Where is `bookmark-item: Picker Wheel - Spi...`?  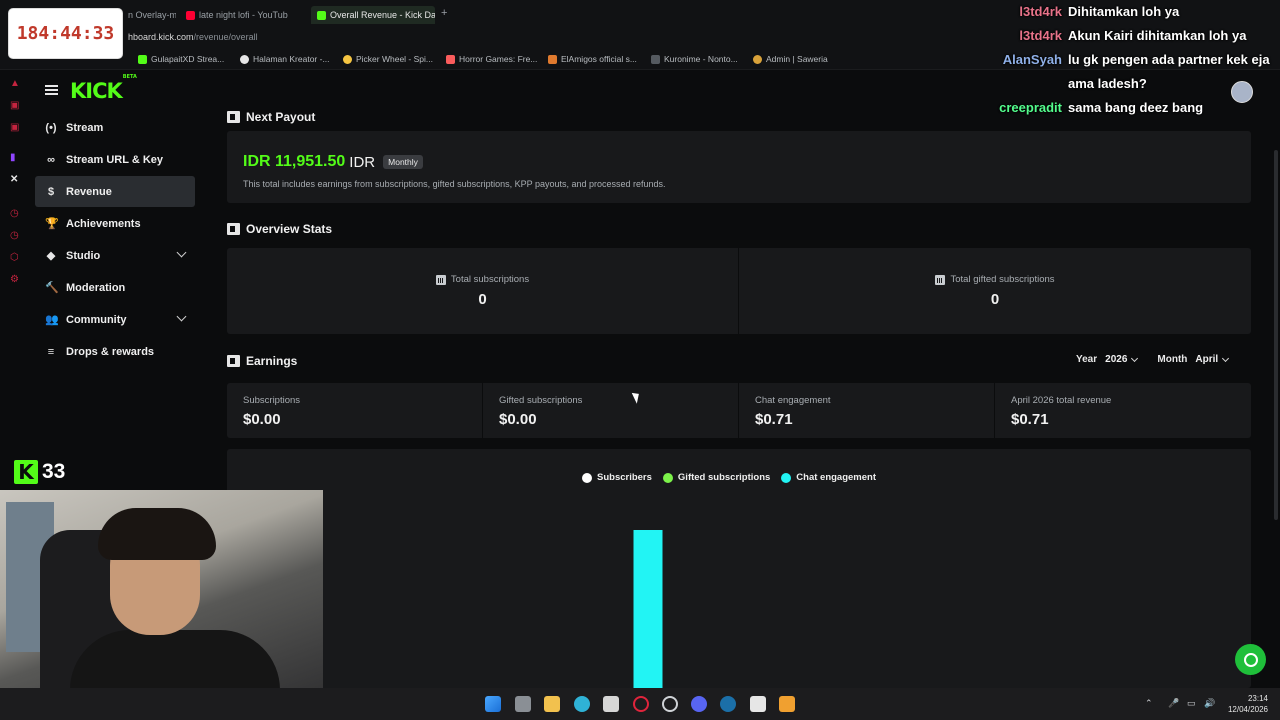 bookmark-item: Picker Wheel - Spi... is located at coordinates (388, 59).